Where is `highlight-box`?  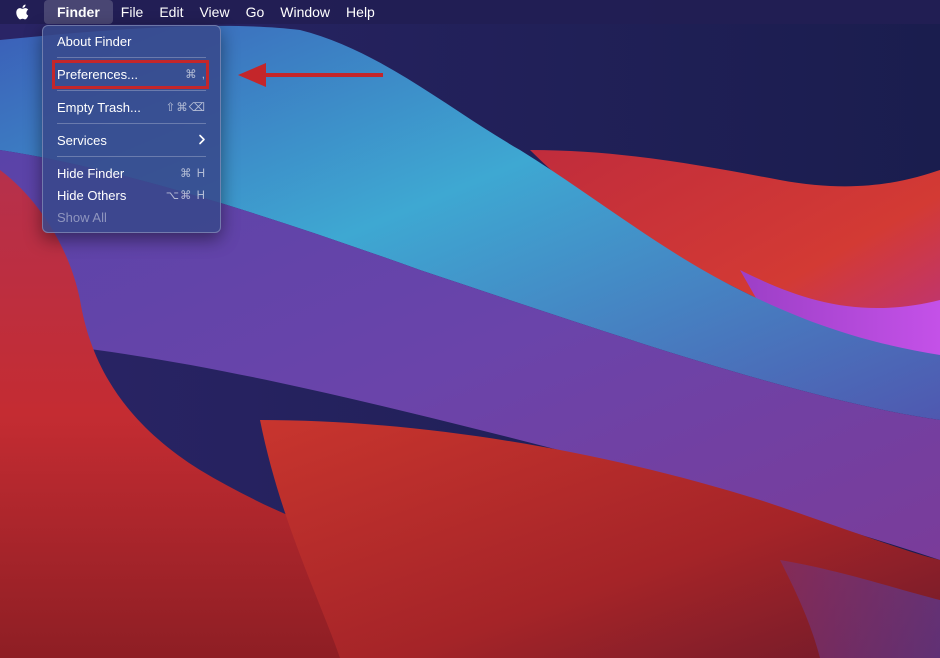 highlight-box is located at coordinates (130, 74).